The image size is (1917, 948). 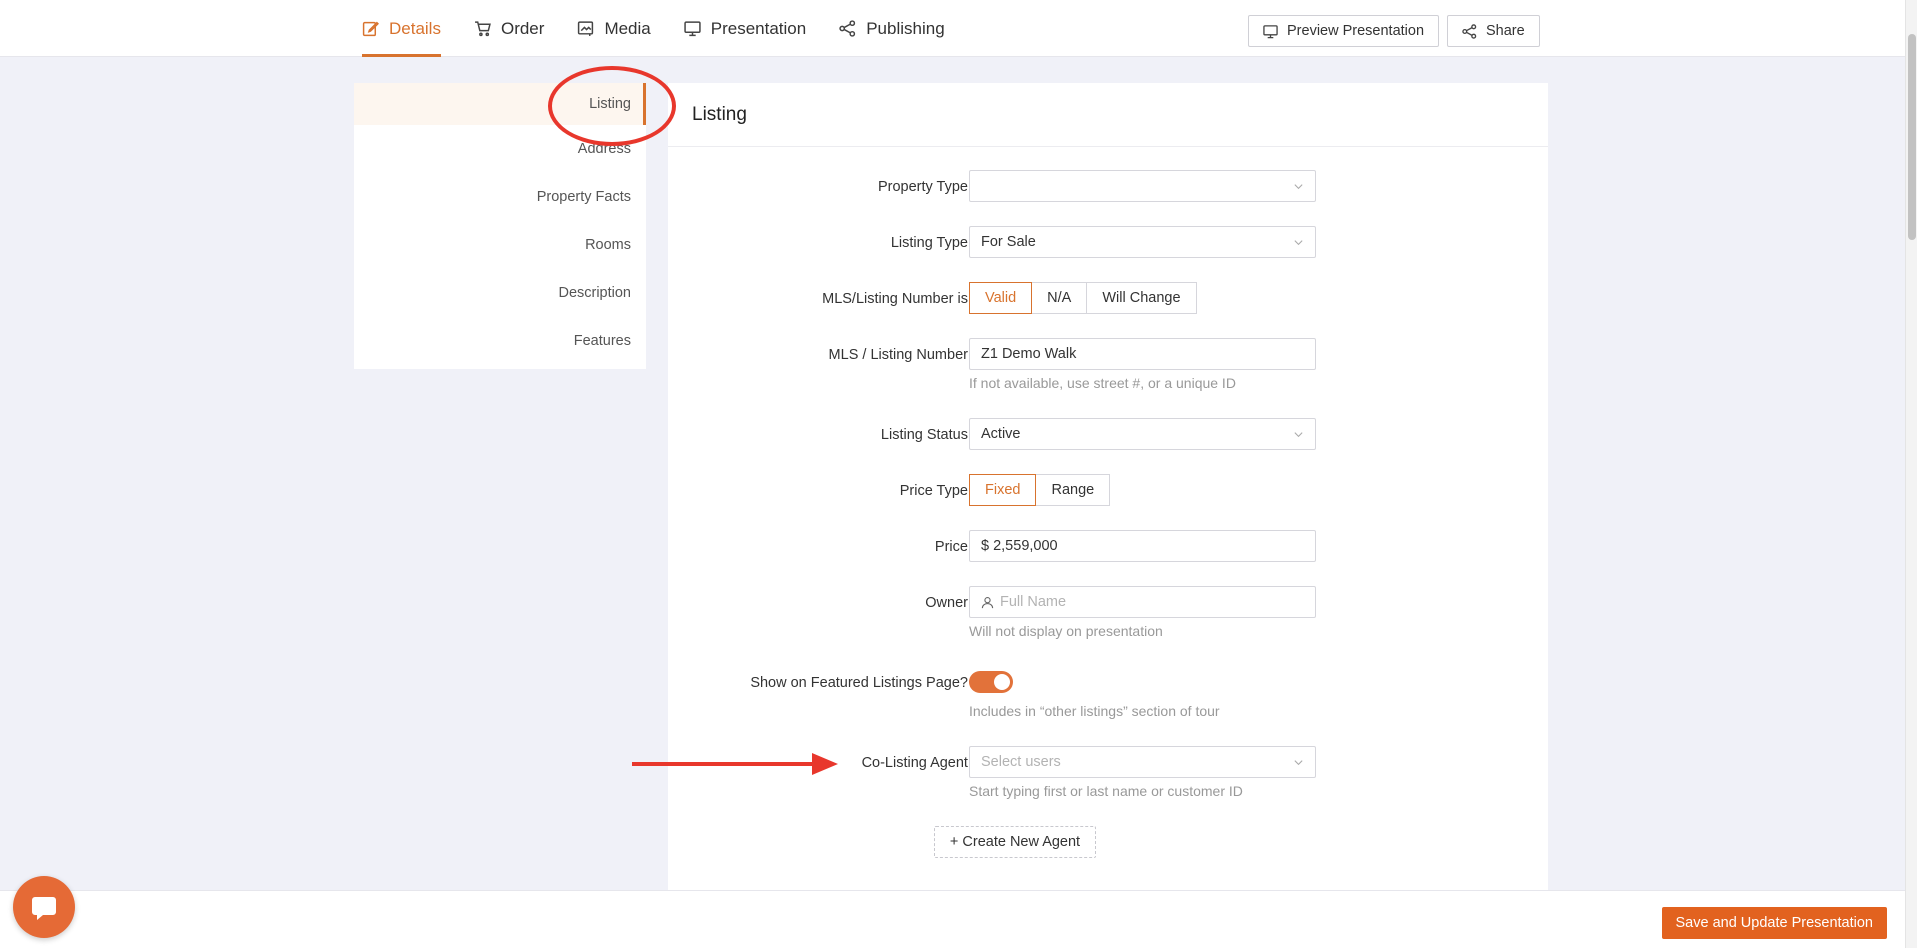 I want to click on featured-label: Show on Featured Listings Page?, so click(x=862, y=683).